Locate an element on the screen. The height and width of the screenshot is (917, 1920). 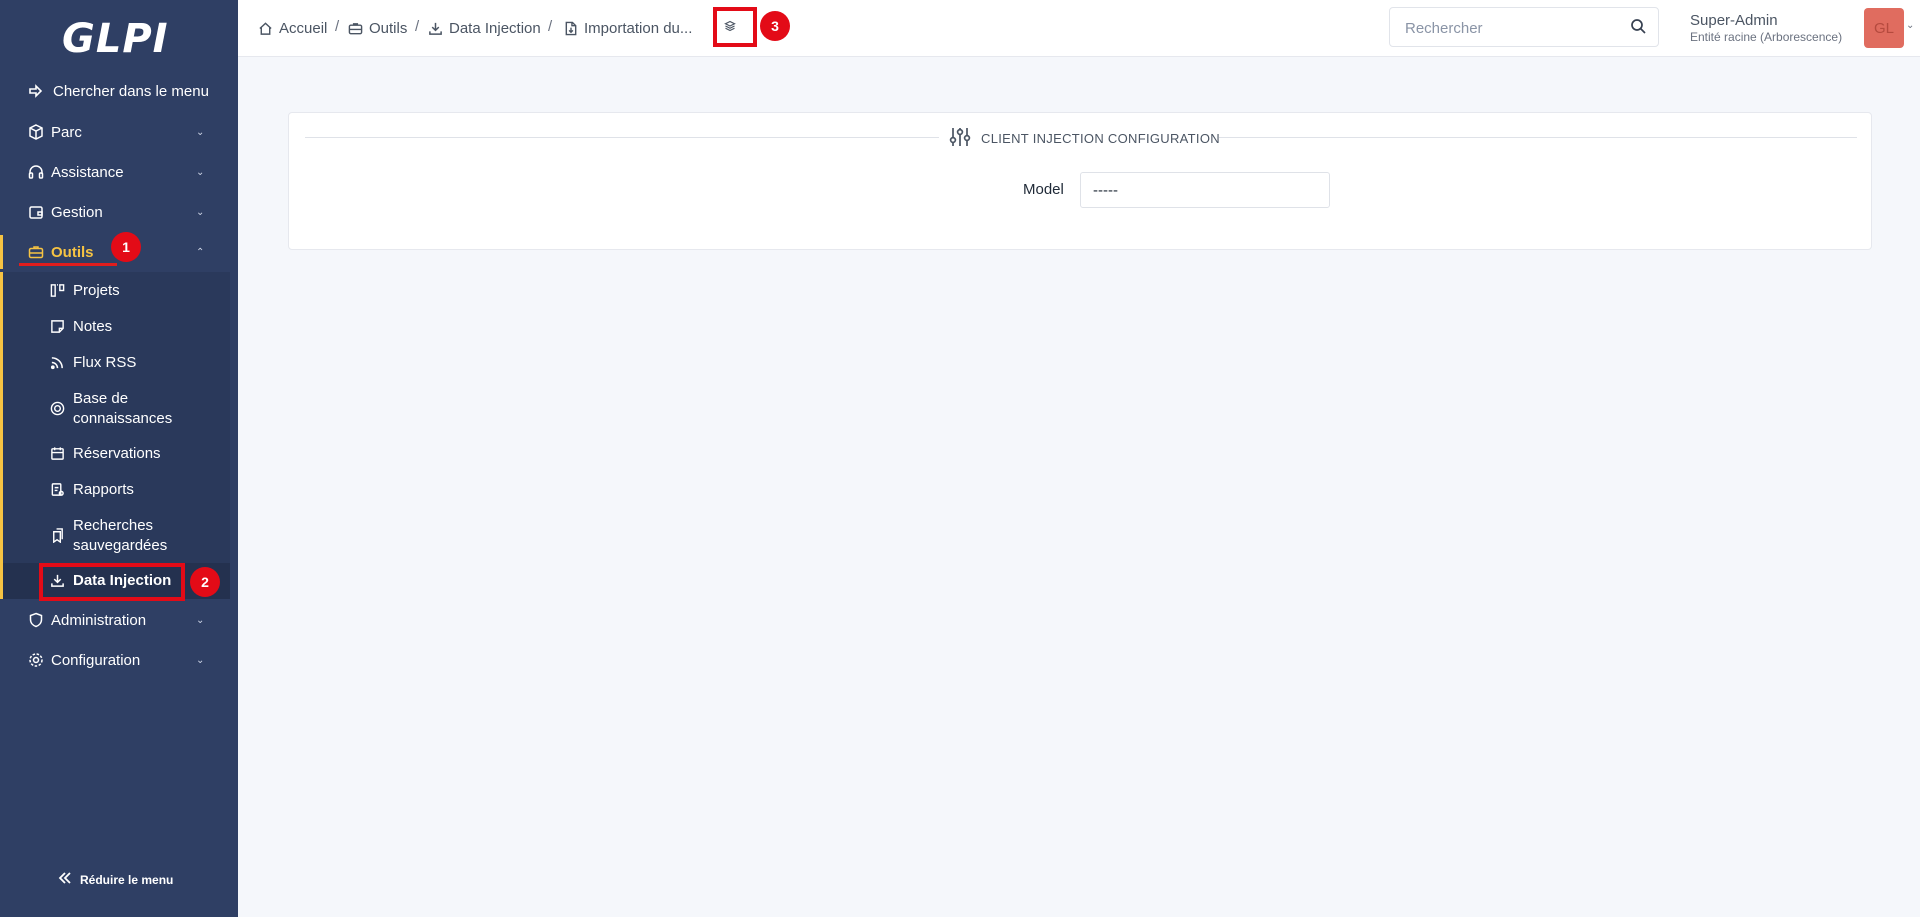
submenu-item-flux-rss: Flux RSS is located at coordinates (116, 370).